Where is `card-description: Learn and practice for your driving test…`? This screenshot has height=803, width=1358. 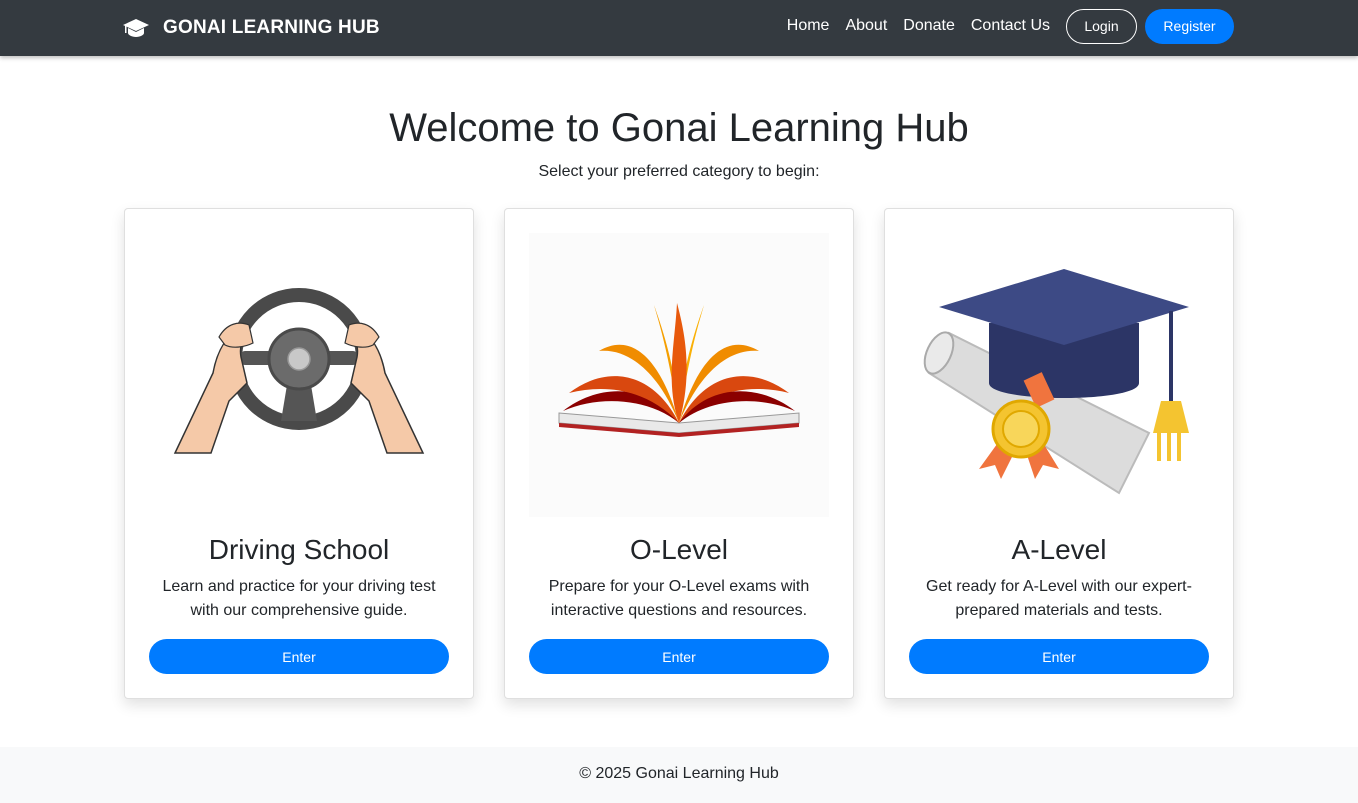 card-description: Learn and practice for your driving test… is located at coordinates (299, 598).